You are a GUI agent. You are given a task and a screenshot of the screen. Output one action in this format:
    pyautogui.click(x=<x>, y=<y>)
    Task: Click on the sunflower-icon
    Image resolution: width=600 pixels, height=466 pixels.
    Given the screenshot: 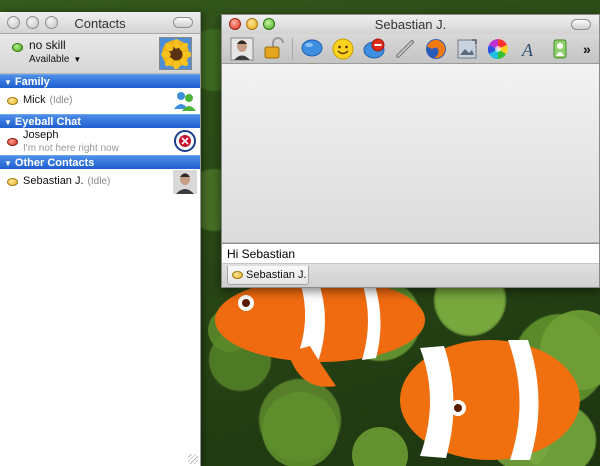 What is the action you would take?
    pyautogui.click(x=176, y=54)
    